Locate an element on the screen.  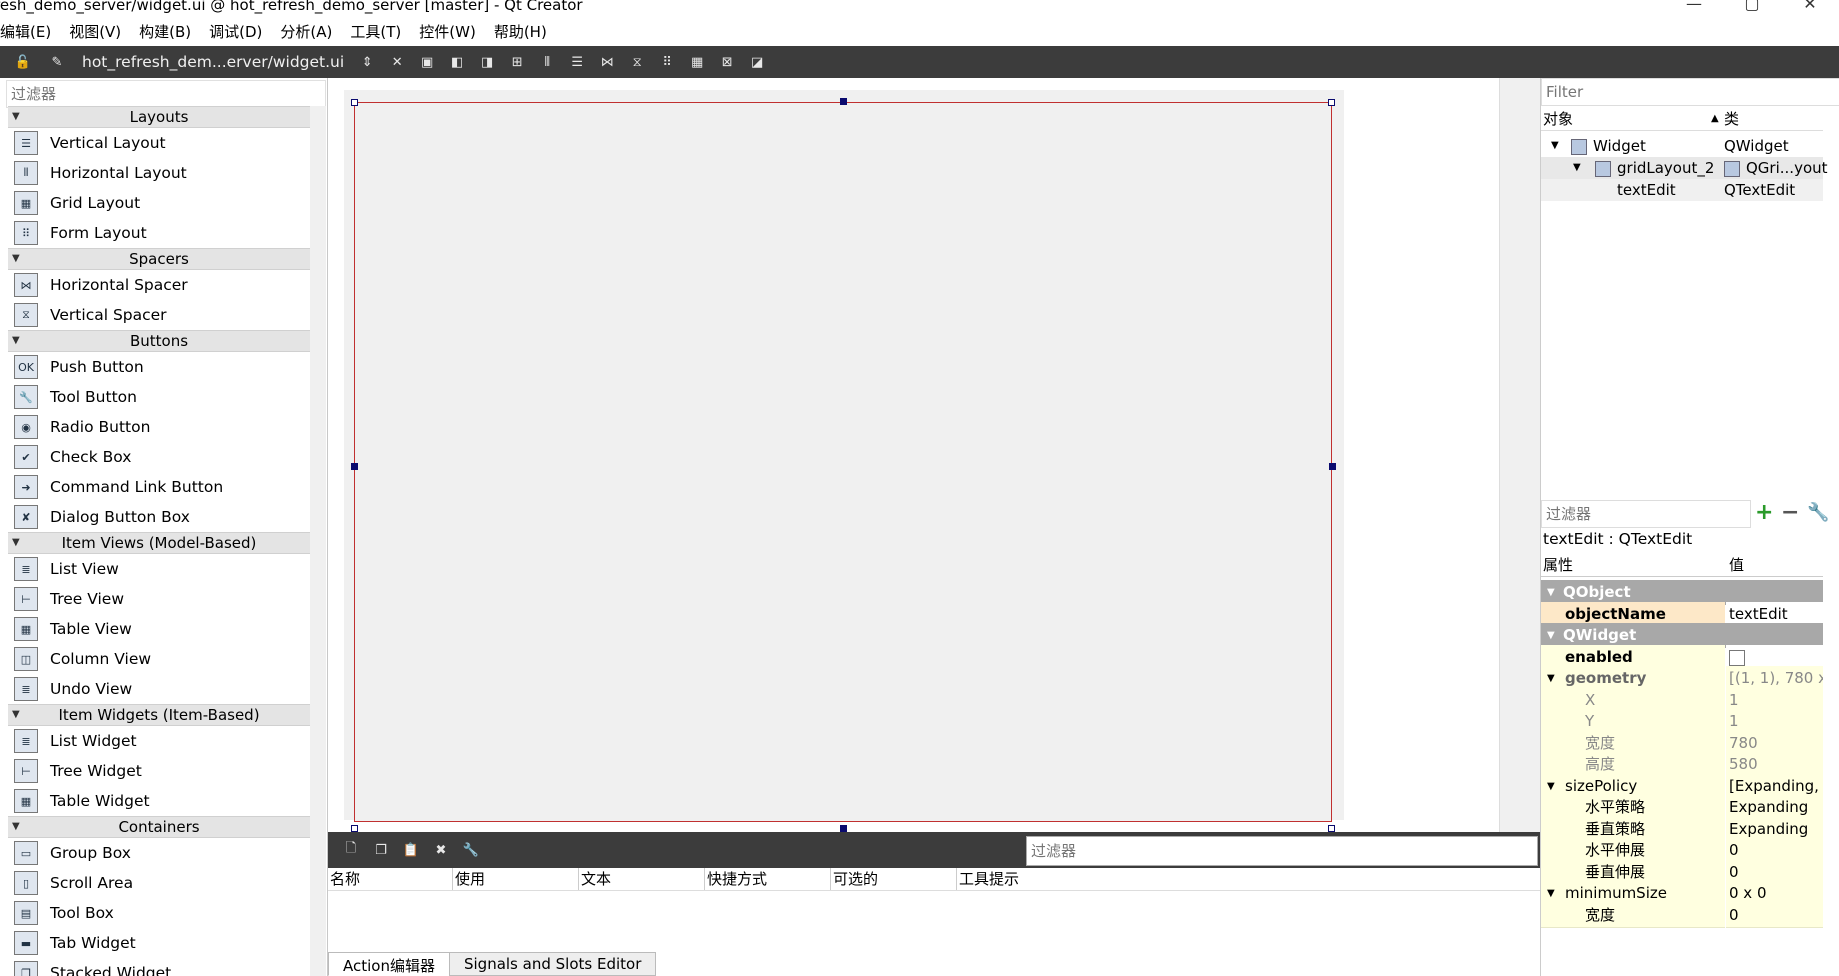
new-action-icon: 🗋 is located at coordinates (351, 850).